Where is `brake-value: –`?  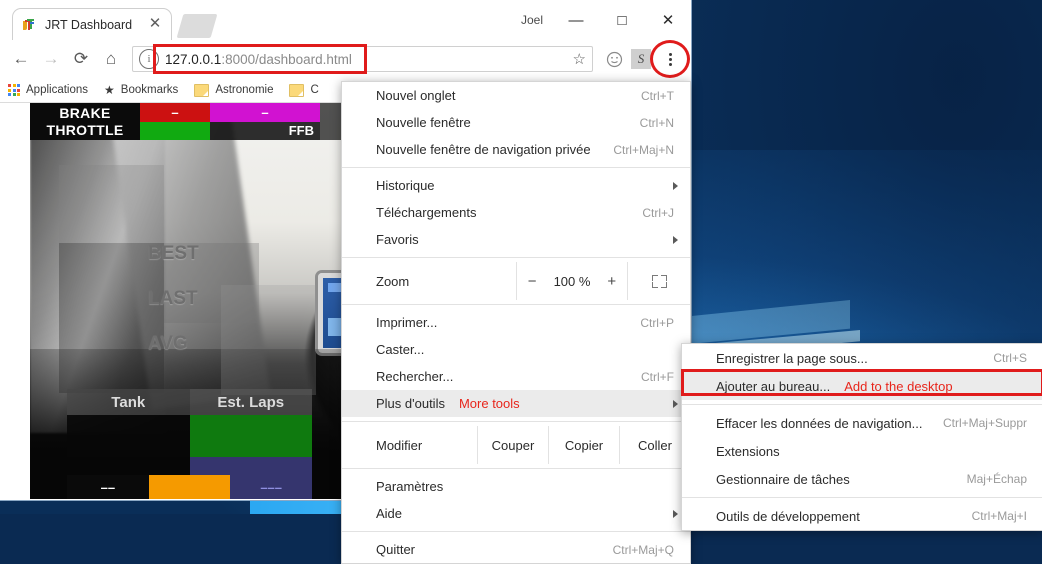
brake-value: – is located at coordinates (175, 112).